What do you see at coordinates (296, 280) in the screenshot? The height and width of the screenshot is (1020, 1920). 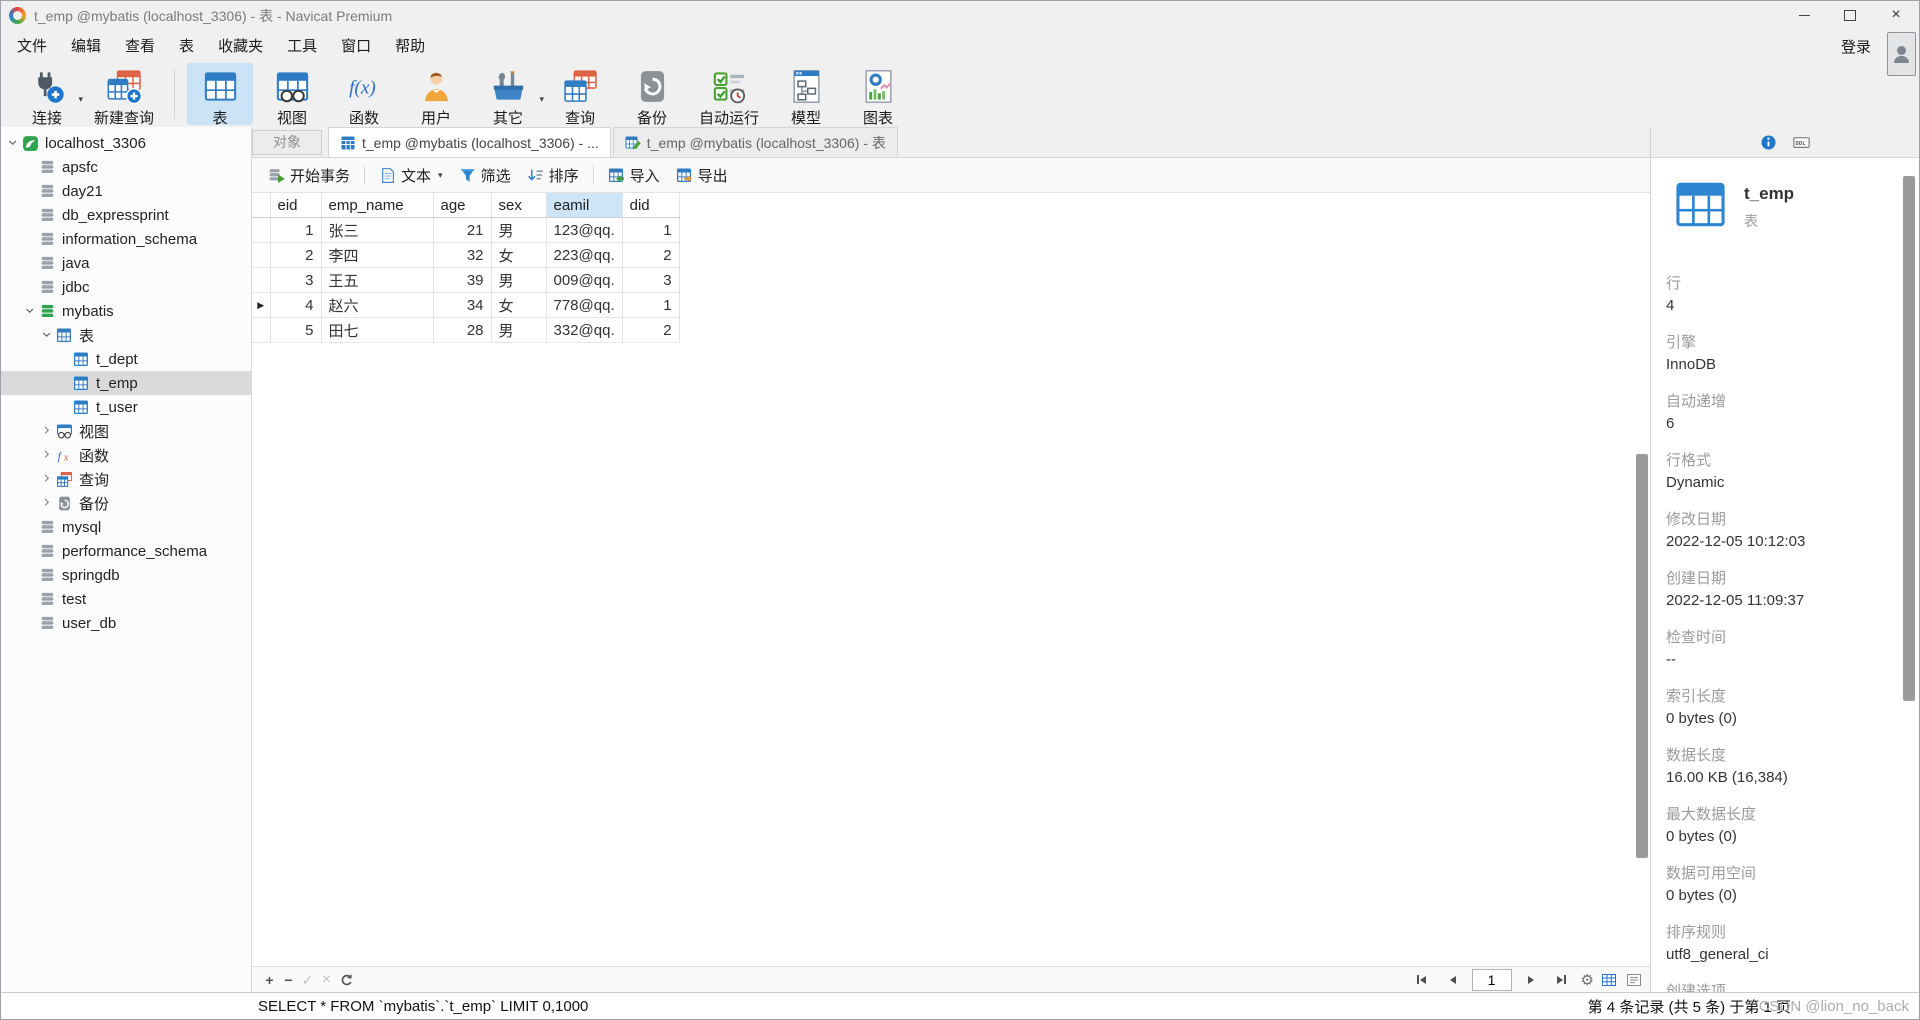 I see `cell-eid: 3` at bounding box center [296, 280].